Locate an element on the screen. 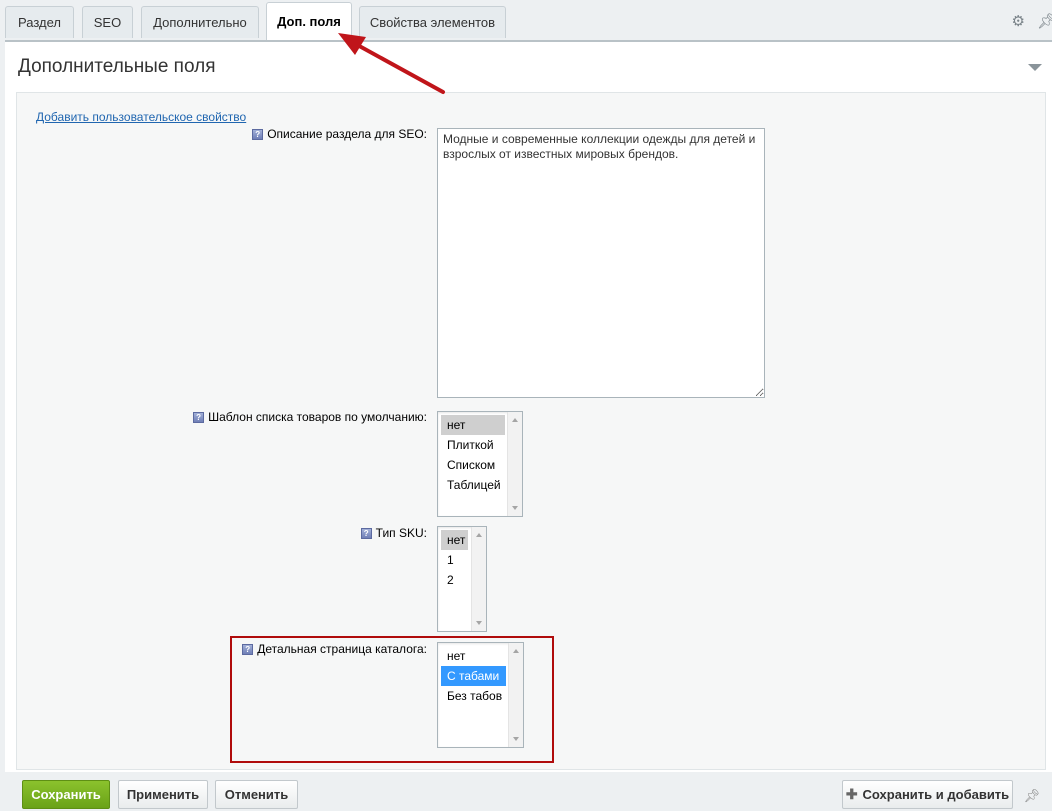  save-and-add-button: ✚ Сохранить и добавить is located at coordinates (927, 794).